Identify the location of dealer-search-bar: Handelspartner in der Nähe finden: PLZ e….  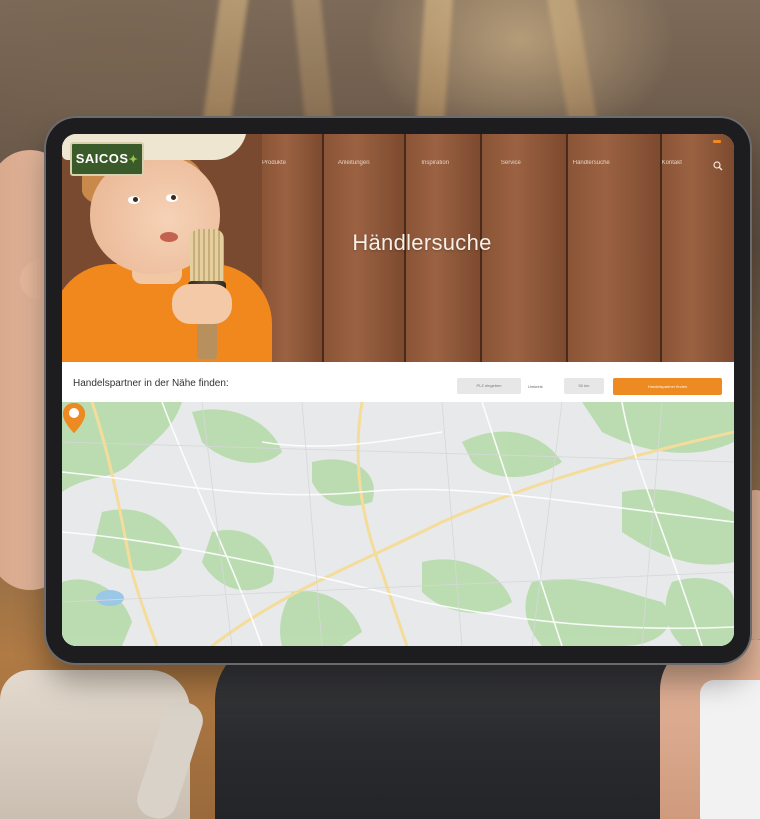
(398, 382).